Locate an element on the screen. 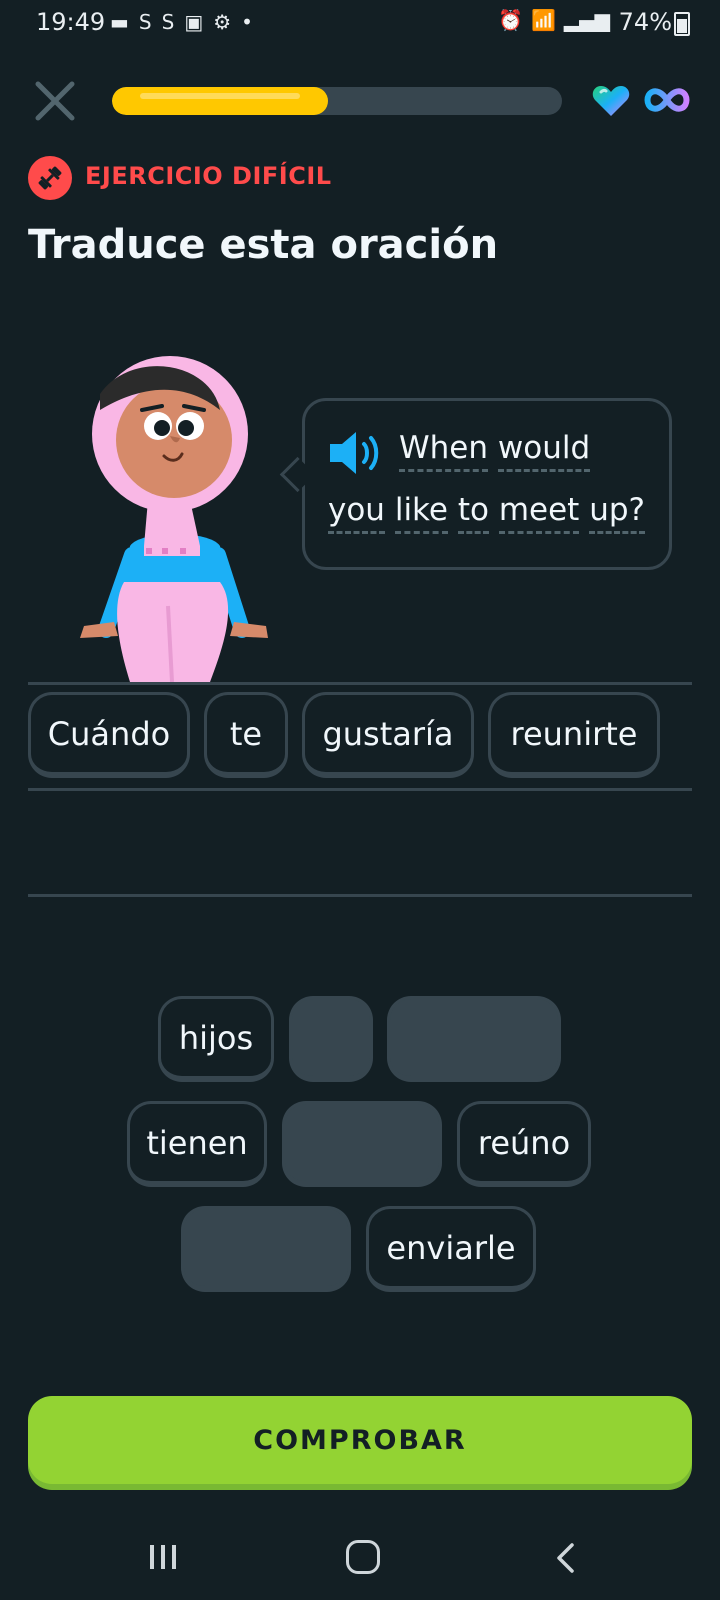 This screenshot has height=1600, width=720. progress-fill is located at coordinates (220, 101).